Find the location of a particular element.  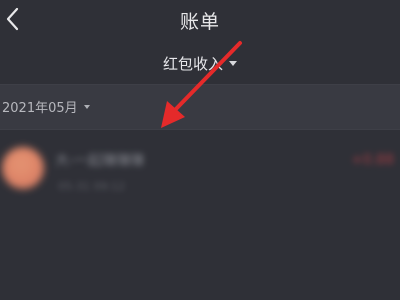

income-type-label: 红包收入 is located at coordinates (192, 63).